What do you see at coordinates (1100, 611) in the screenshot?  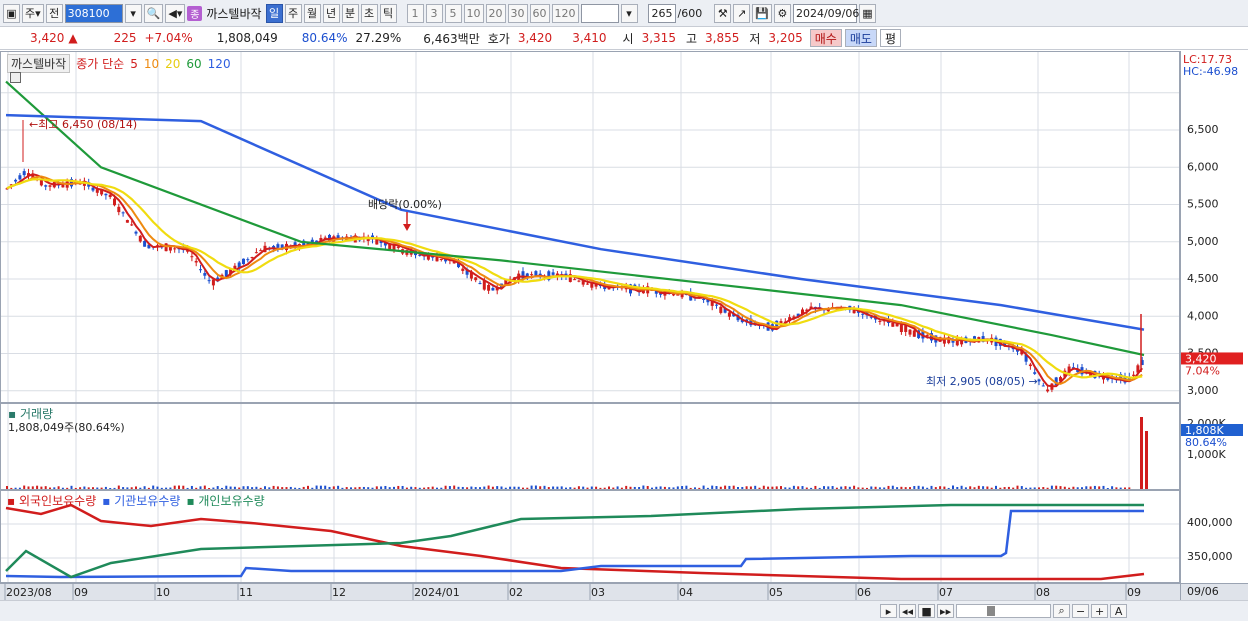 I see `zoom-in-icon: +` at bounding box center [1100, 611].